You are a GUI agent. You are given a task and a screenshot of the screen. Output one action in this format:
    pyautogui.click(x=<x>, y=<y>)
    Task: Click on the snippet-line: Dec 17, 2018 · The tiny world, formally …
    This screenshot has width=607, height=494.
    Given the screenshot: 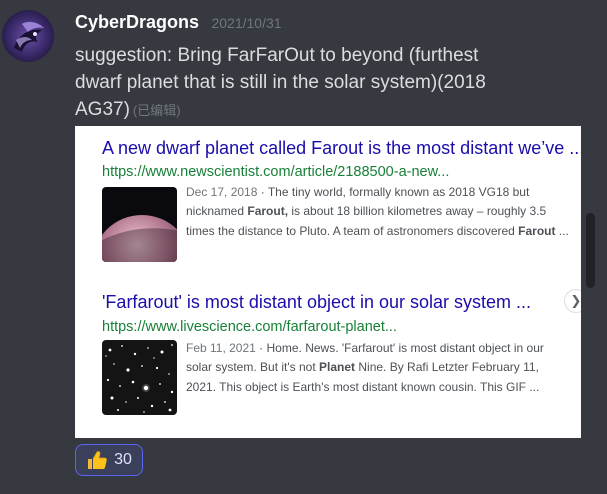 What is the action you would take?
    pyautogui.click(x=358, y=192)
    